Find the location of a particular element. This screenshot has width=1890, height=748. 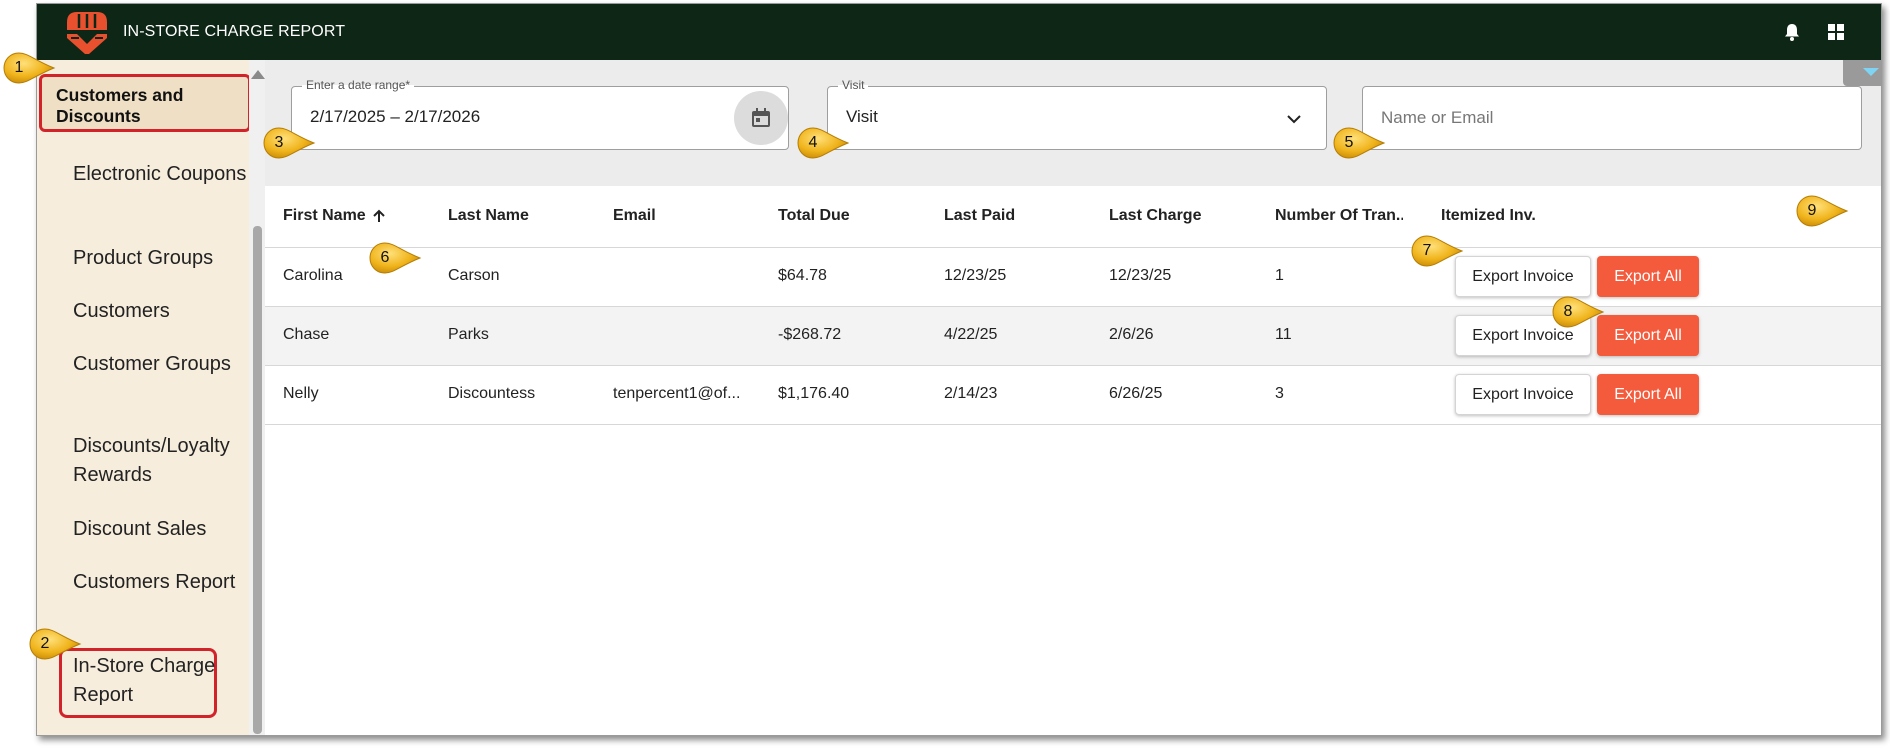

callout-2: 2 is located at coordinates (56, 644).